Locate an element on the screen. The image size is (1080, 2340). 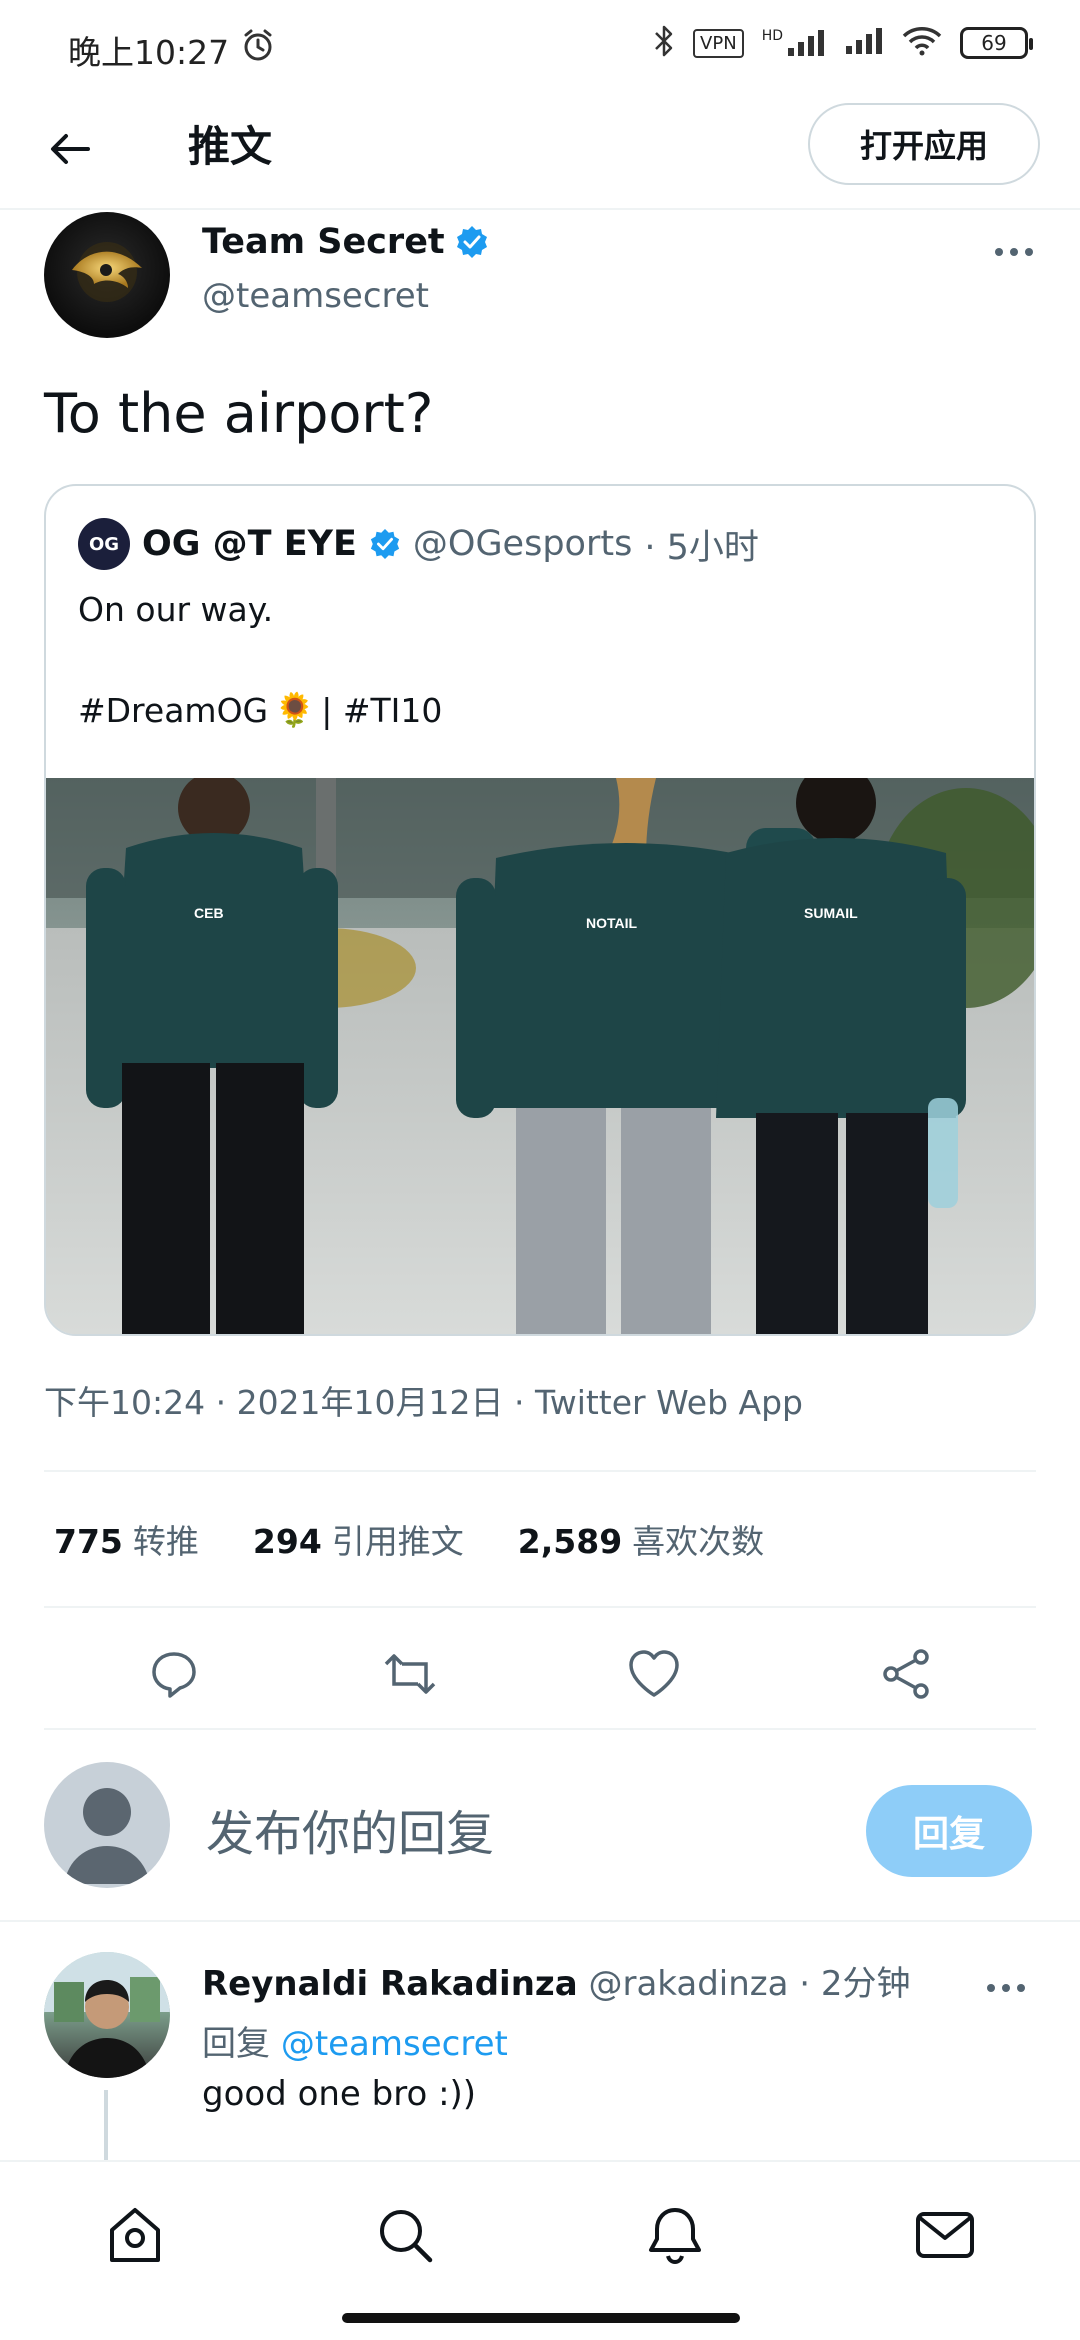
vpn-badge: VPN is located at coordinates (718, 43).